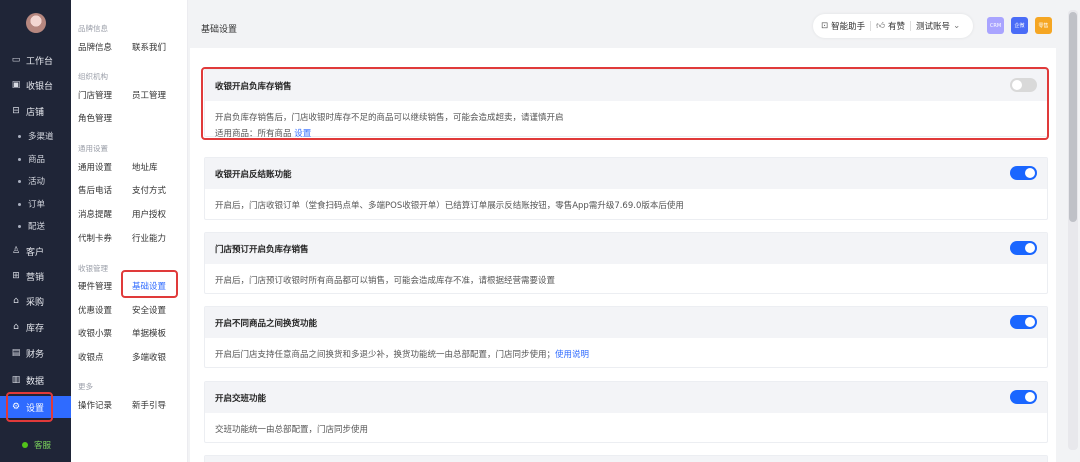  What do you see at coordinates (35, 204) in the screenshot?
I see `sidebar-subitem-orders: 订单` at bounding box center [35, 204].